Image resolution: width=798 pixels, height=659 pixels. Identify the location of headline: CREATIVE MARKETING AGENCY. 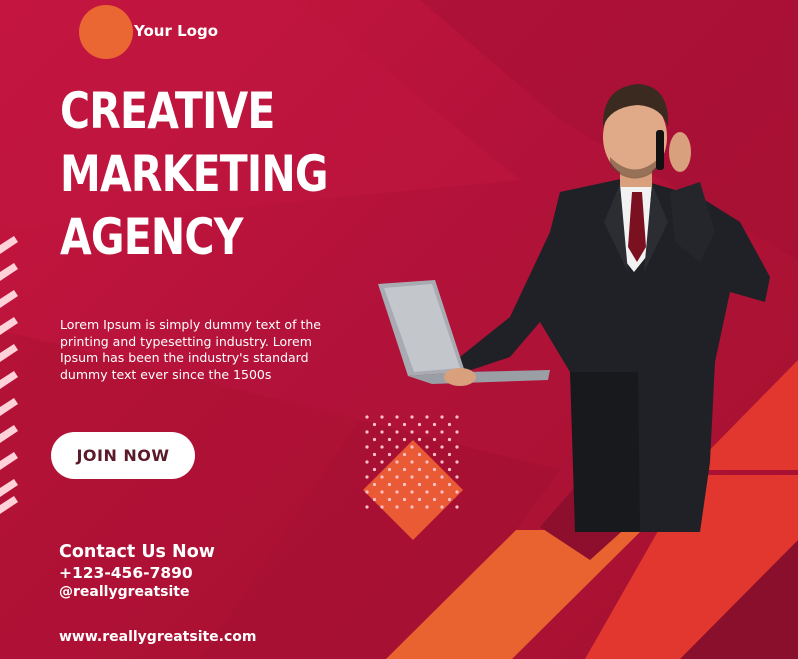
(194, 174).